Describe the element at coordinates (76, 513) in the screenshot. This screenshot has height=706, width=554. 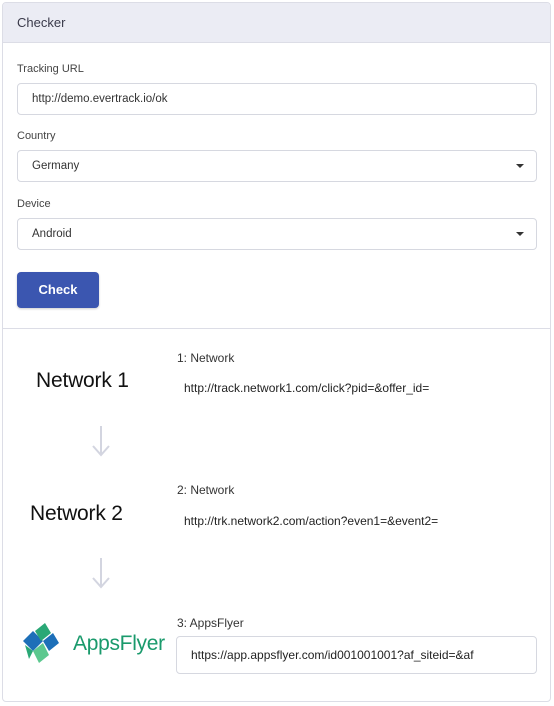
I see `network-2-logo: Network 2` at that location.